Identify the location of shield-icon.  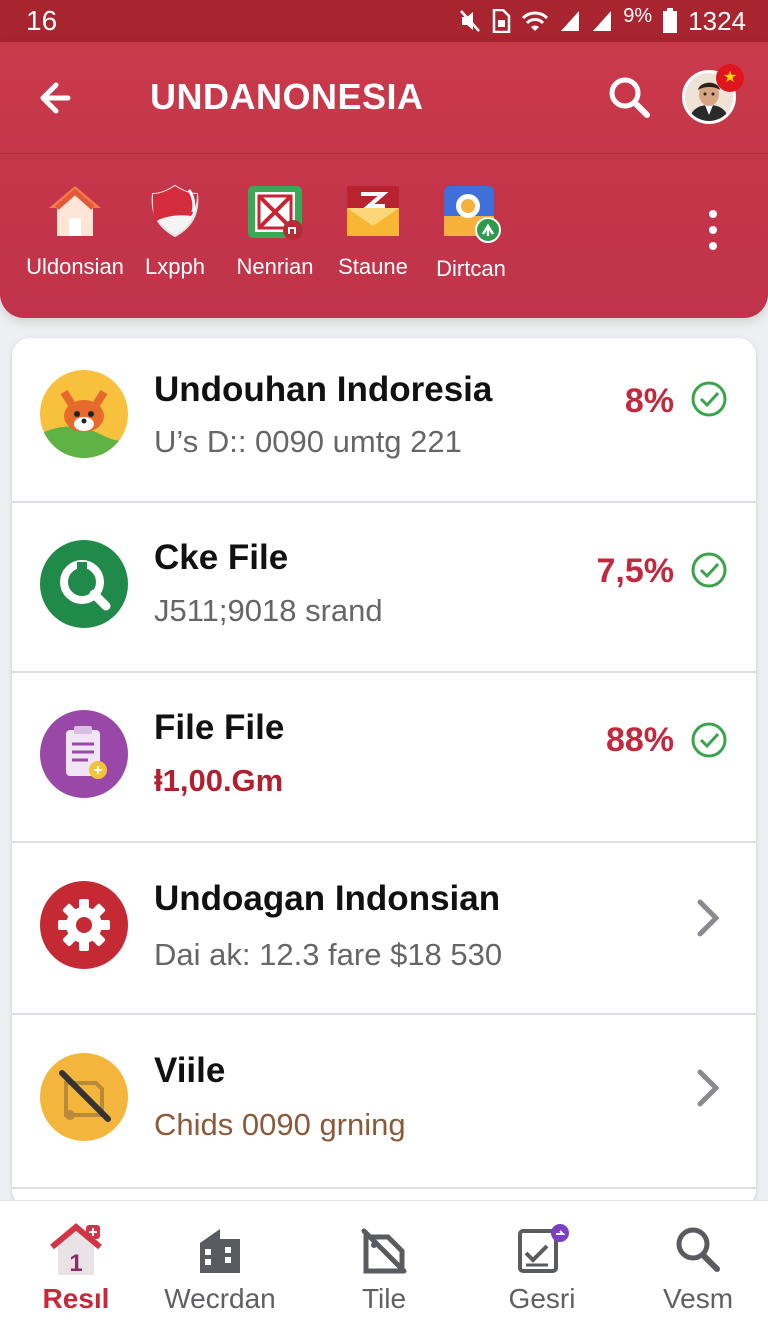
(175, 211).